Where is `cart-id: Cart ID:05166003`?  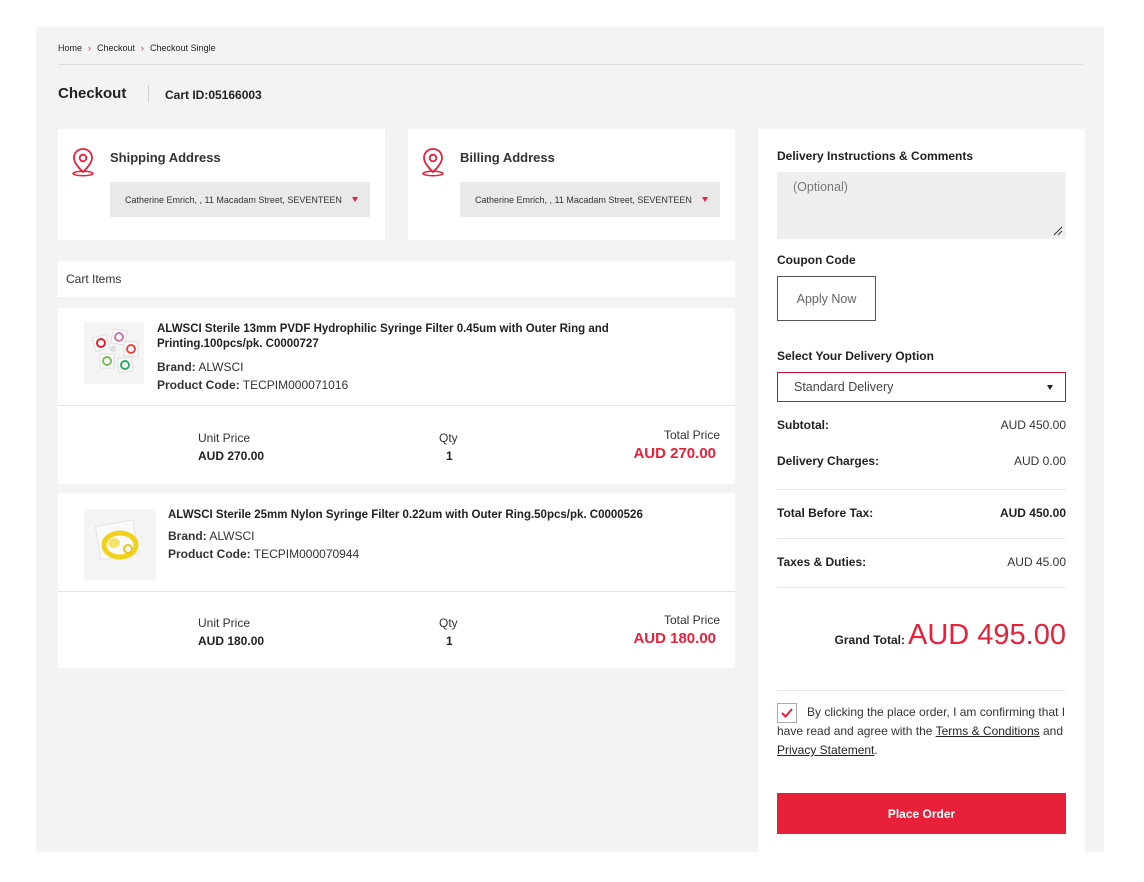 cart-id: Cart ID:05166003 is located at coordinates (213, 95).